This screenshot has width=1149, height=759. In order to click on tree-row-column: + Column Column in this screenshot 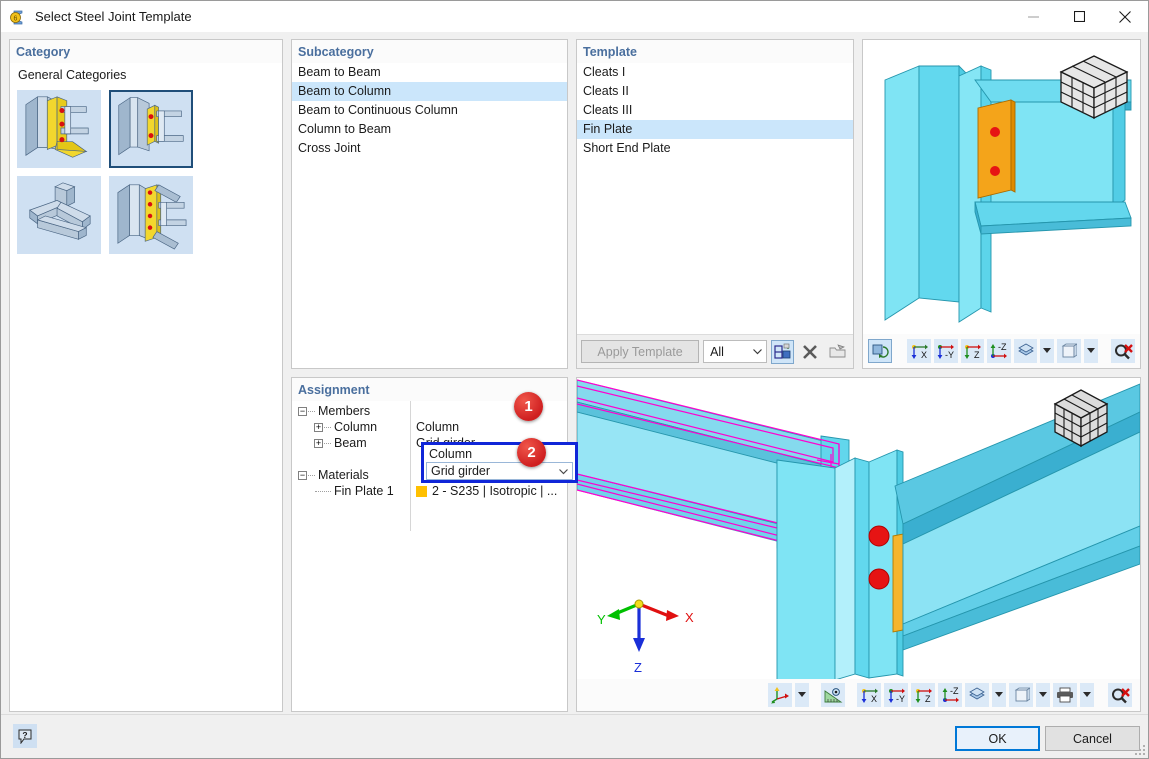, I will do `click(429, 427)`.